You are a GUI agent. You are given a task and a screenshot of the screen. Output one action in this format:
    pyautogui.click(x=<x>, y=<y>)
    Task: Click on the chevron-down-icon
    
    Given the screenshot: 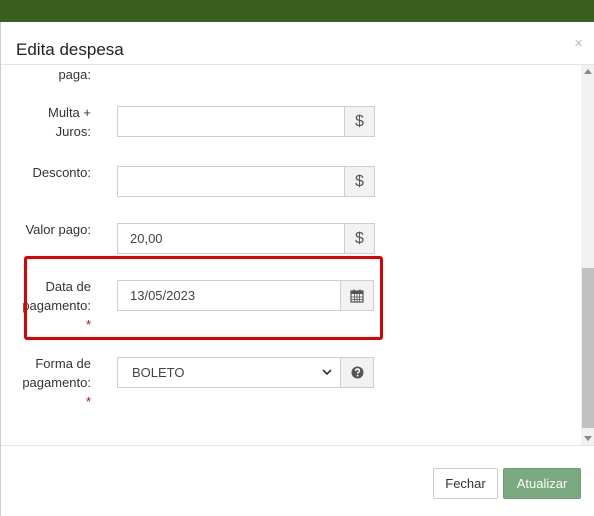 What is the action you would take?
    pyautogui.click(x=327, y=372)
    